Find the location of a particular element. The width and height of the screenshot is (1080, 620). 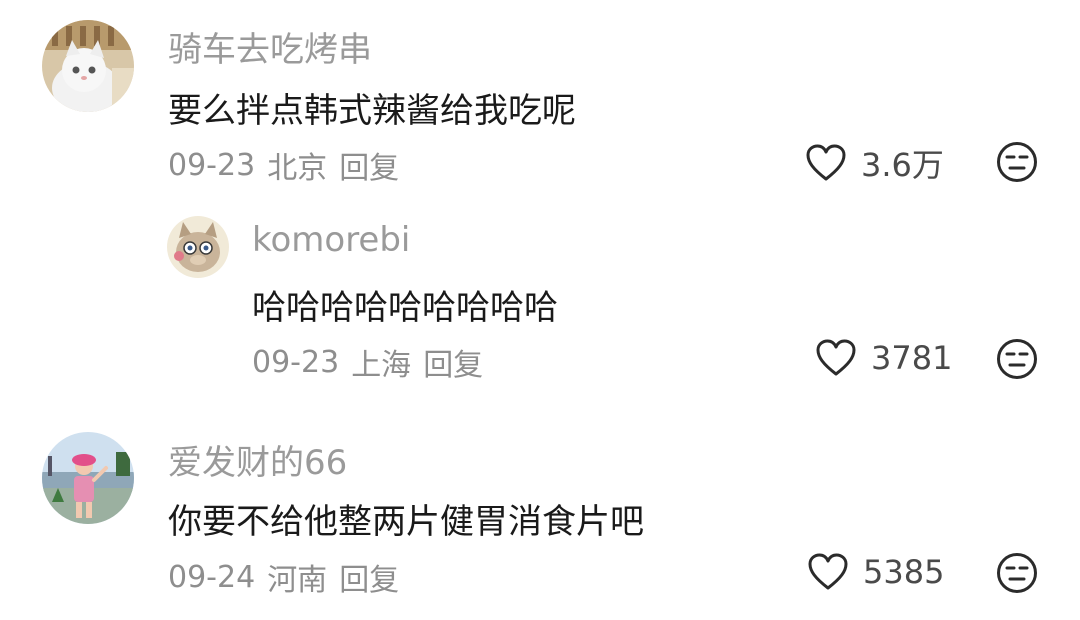

user-avatar is located at coordinates (88, 478).